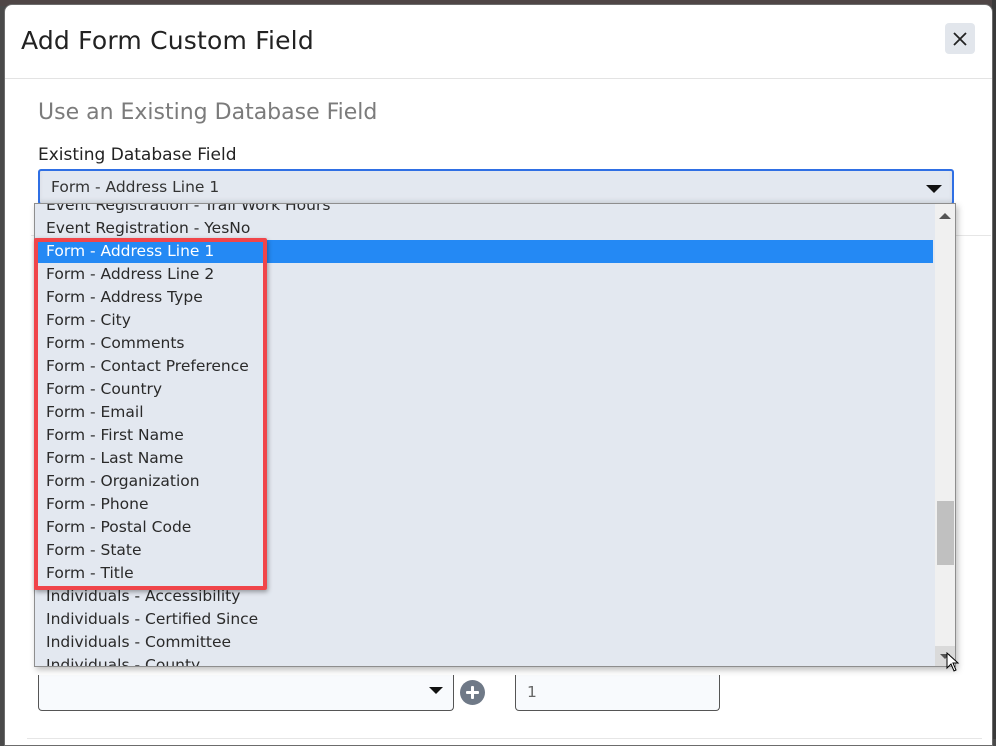 This screenshot has height=746, width=996. I want to click on dropdown-option: Event Registration - YesNo, so click(484, 228).